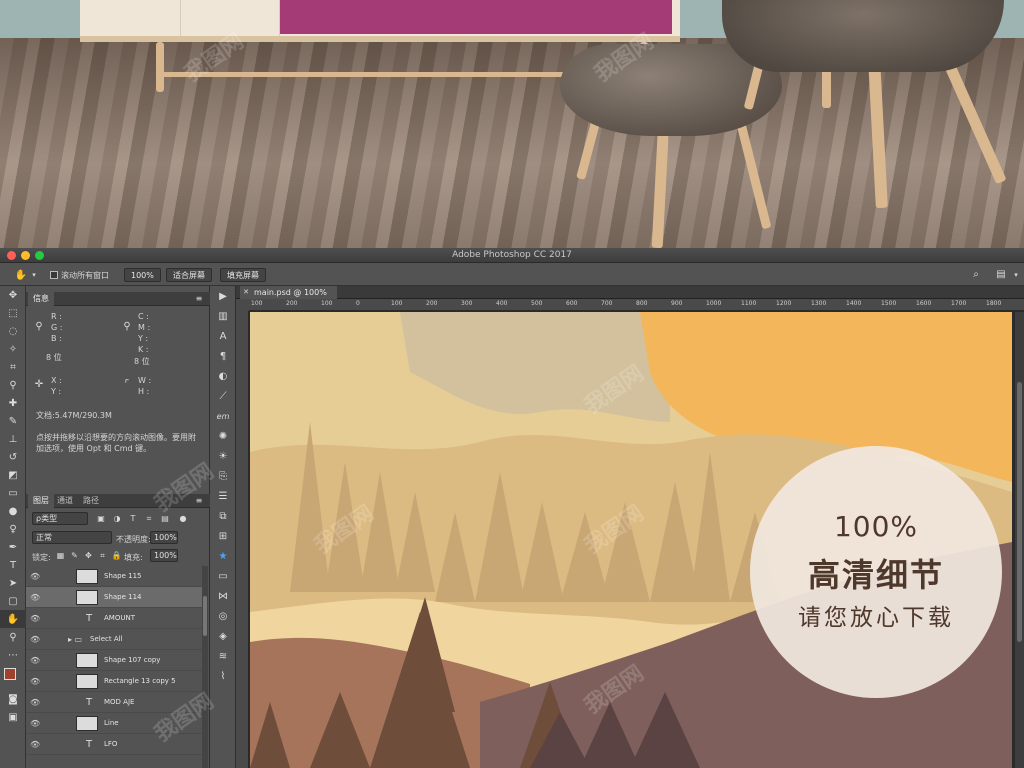 This screenshot has height=768, width=1024. Describe the element at coordinates (13, 511) in the screenshot. I see `blur-tool-icon: ●` at that location.